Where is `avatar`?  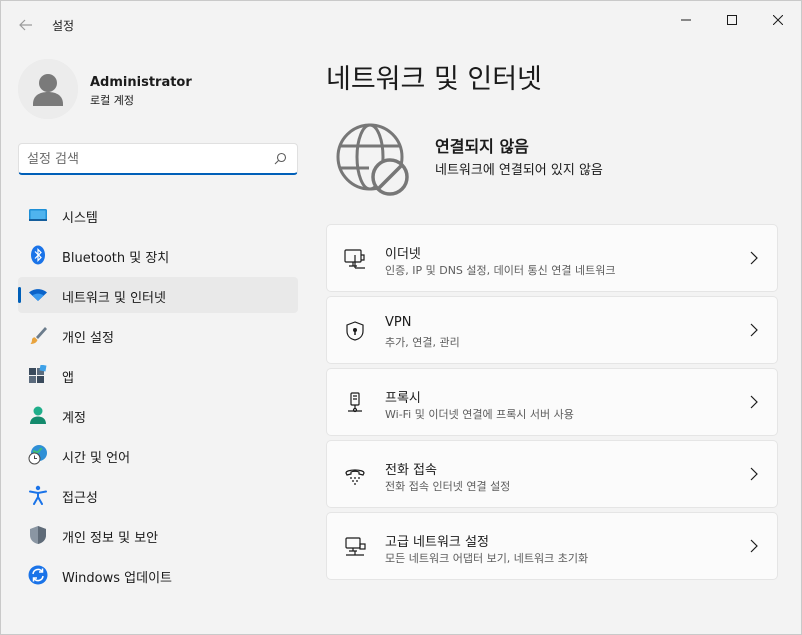
avatar is located at coordinates (48, 89).